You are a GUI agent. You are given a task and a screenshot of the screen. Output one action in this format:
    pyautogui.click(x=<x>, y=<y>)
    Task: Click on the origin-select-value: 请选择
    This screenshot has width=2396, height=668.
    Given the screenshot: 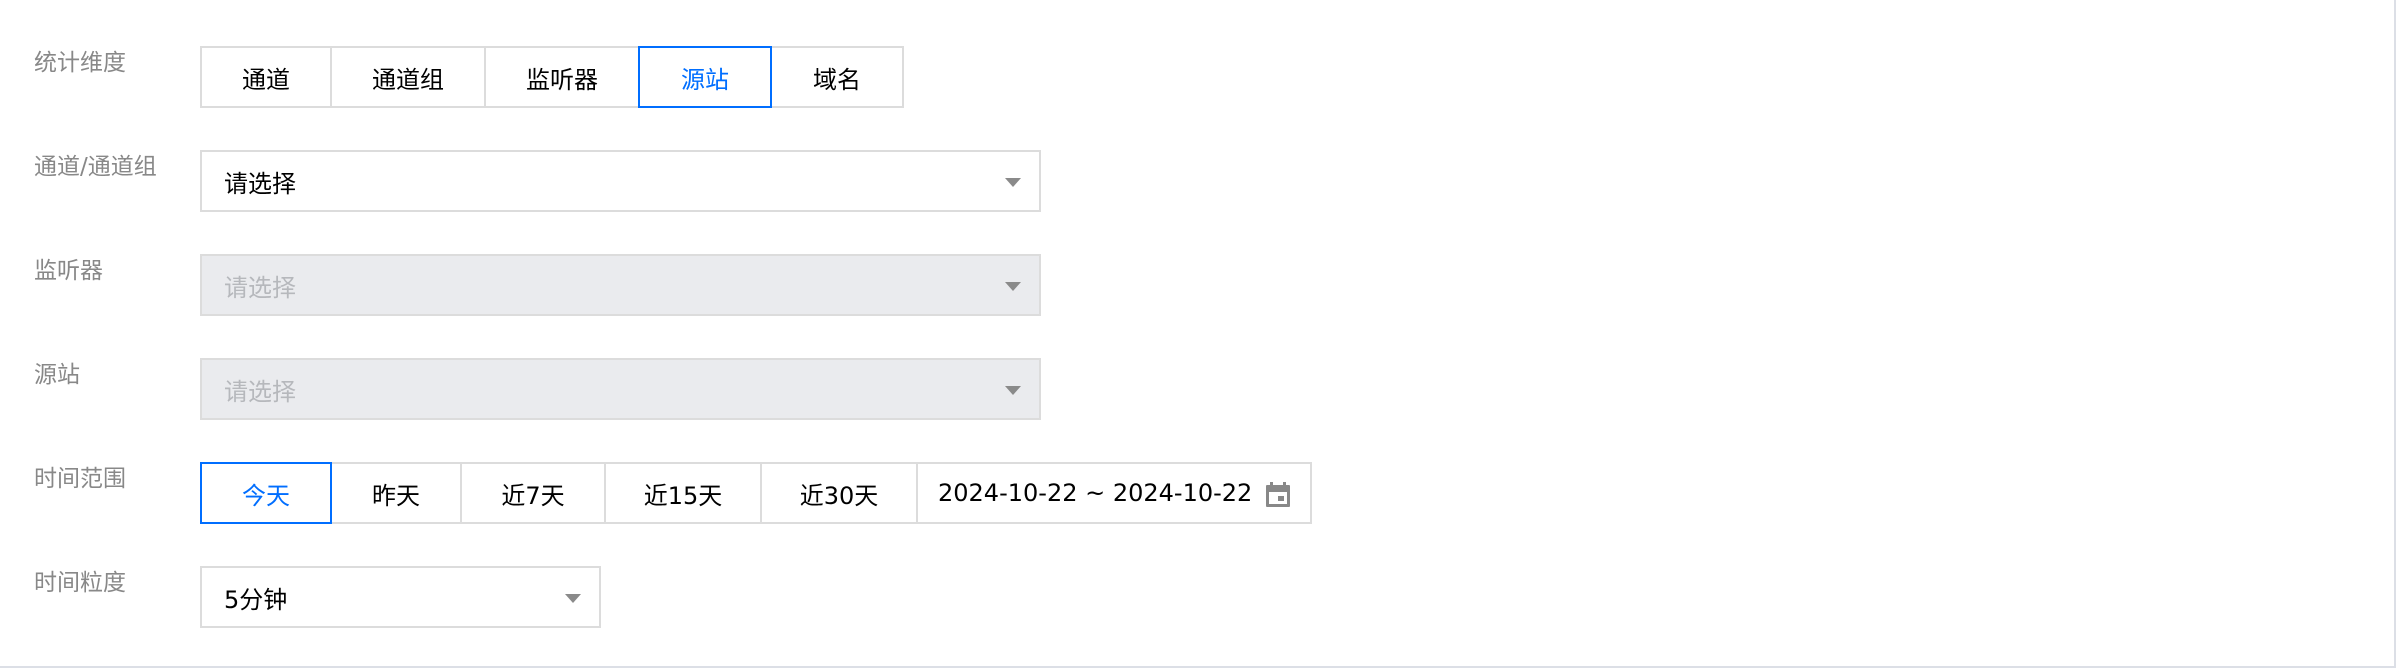 What is the action you would take?
    pyautogui.click(x=260, y=391)
    